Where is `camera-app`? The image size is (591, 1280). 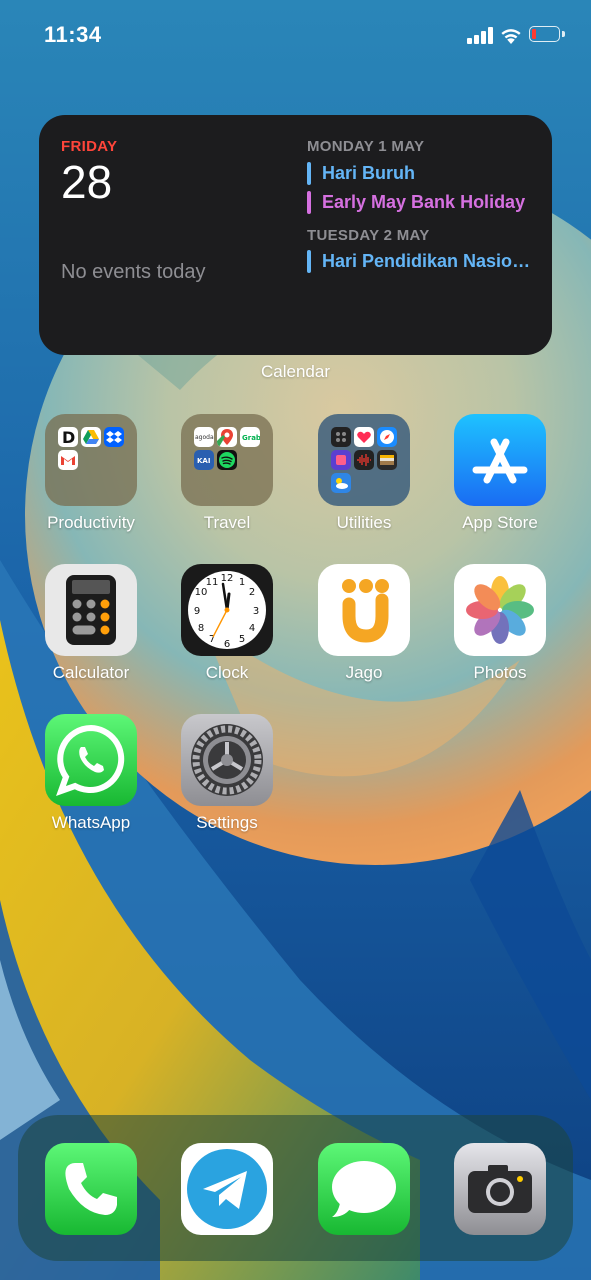 camera-app is located at coordinates (500, 1189).